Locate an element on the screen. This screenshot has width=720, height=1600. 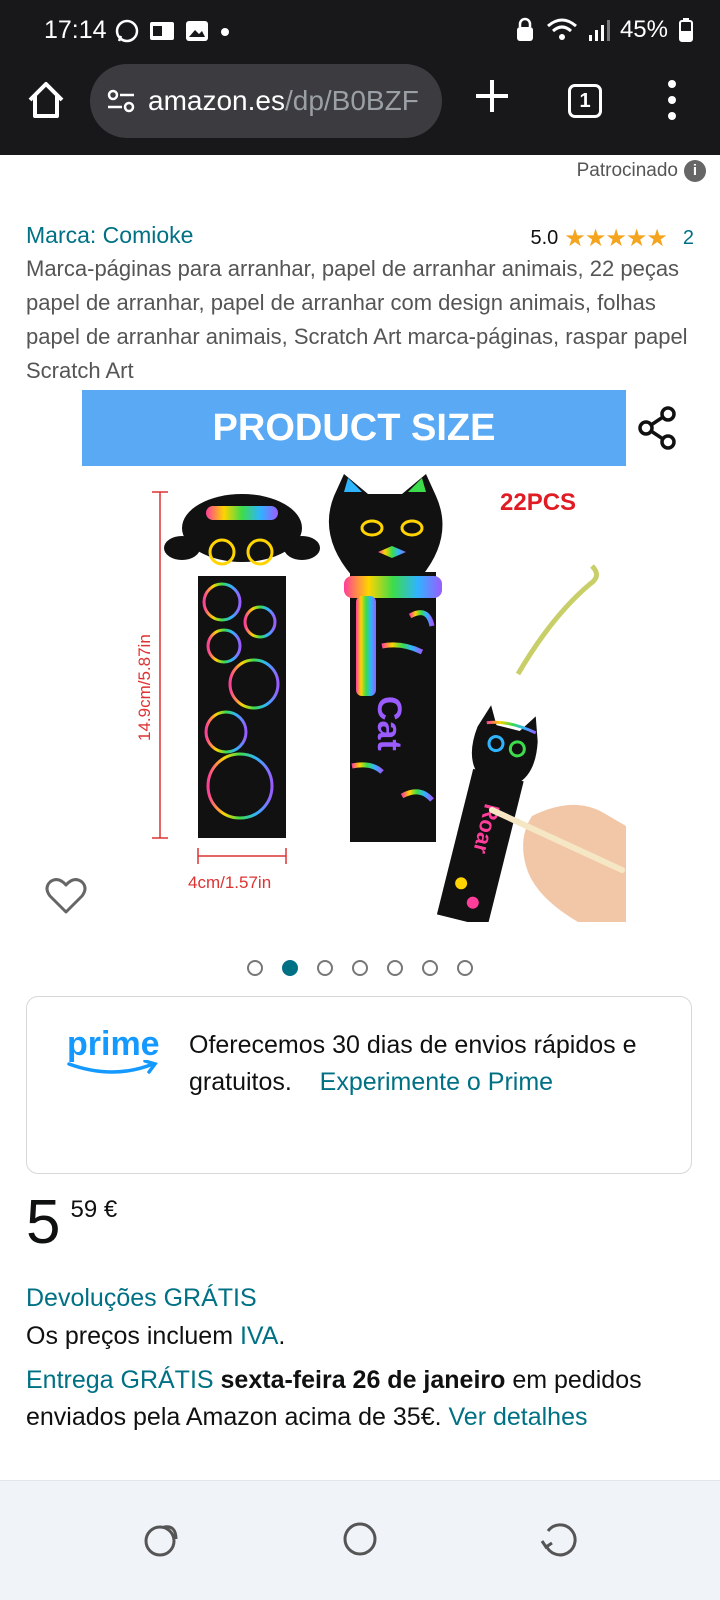
sheep-bookmark is located at coordinates (242, 666).